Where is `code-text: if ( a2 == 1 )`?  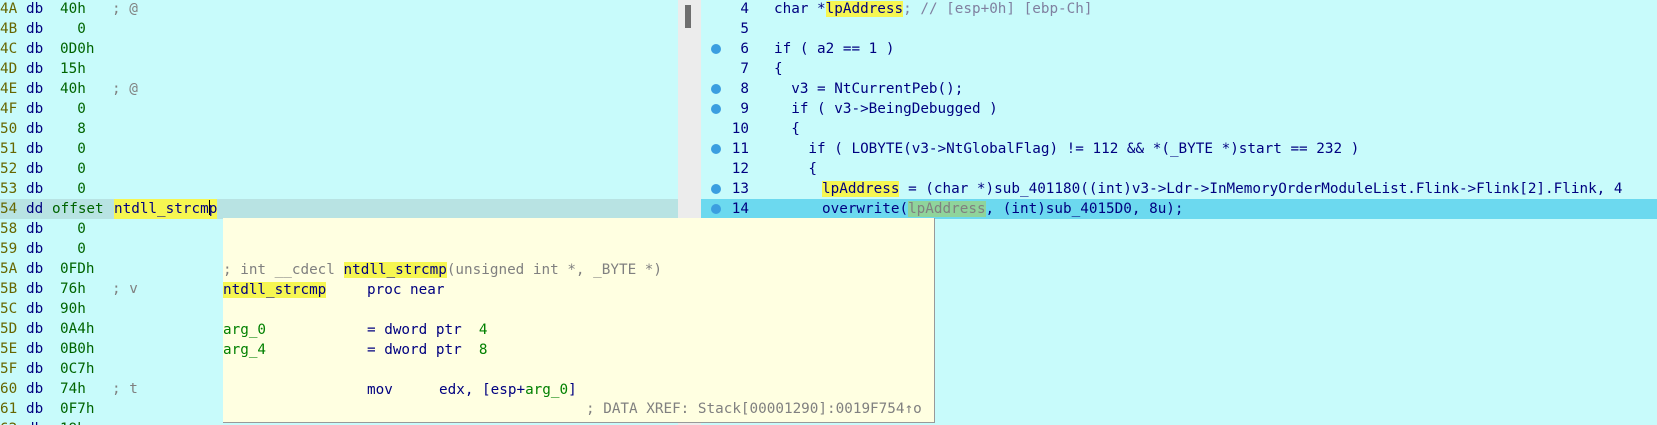
code-text: if ( a2 == 1 ) is located at coordinates (834, 49).